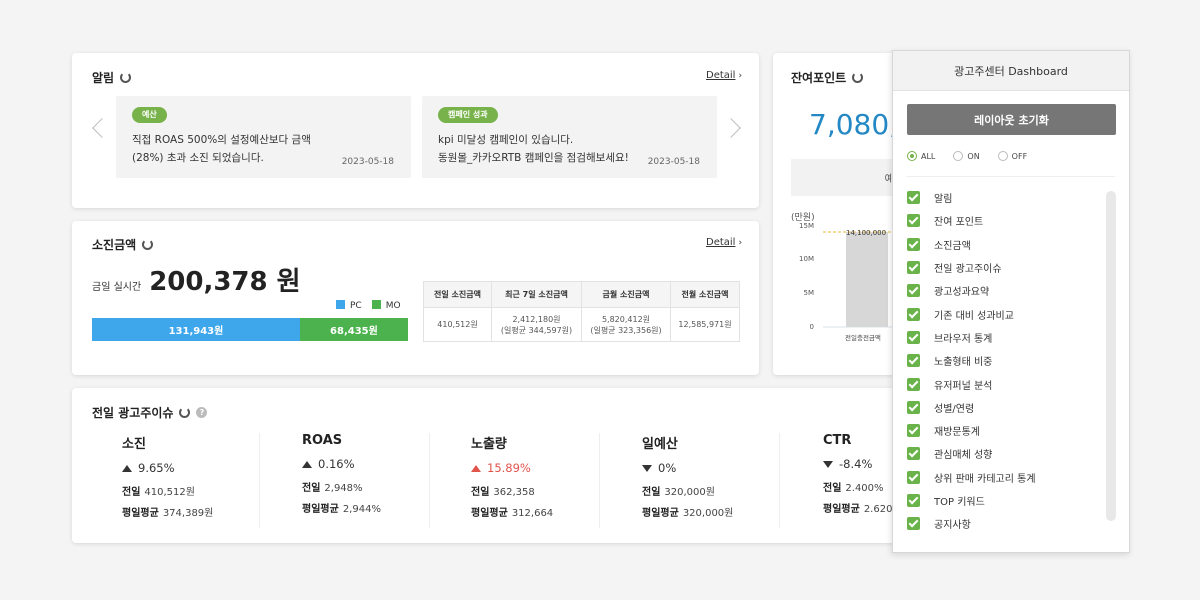 This screenshot has width=1200, height=600. Describe the element at coordinates (866, 233) in the screenshot. I see `reference-line-label: 14,100,000` at that location.